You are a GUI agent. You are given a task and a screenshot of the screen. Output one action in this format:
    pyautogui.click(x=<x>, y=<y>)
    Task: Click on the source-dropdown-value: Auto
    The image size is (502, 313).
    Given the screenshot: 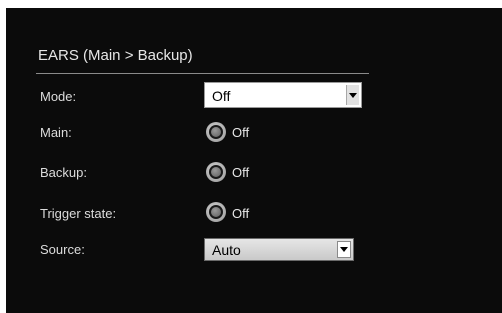 What is the action you would take?
    pyautogui.click(x=226, y=250)
    